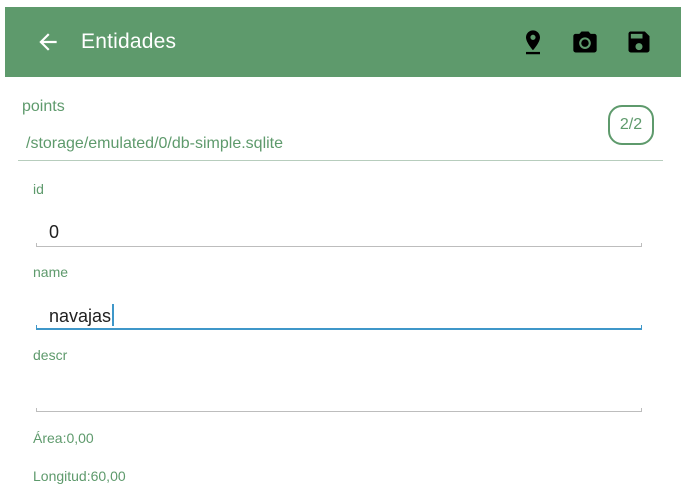  I want to click on database-path-label: /storage/emulated/0/db-simple.sqlite, so click(155, 143).